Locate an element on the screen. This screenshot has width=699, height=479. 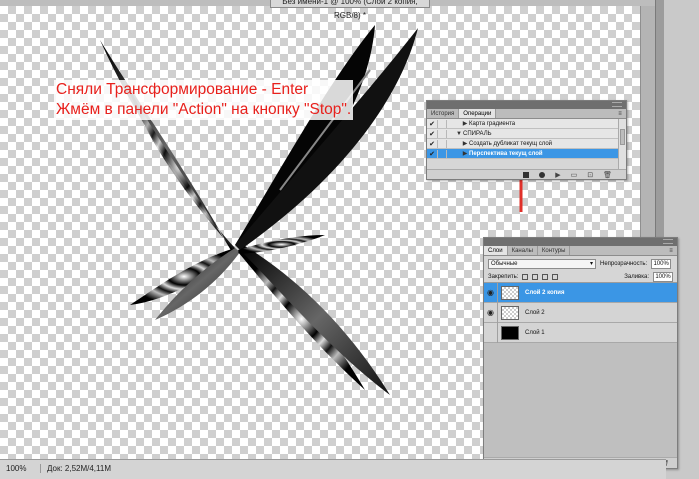
action-row-selected: ✔ ▶ Перспектива текущ слой is located at coordinates (526, 154).